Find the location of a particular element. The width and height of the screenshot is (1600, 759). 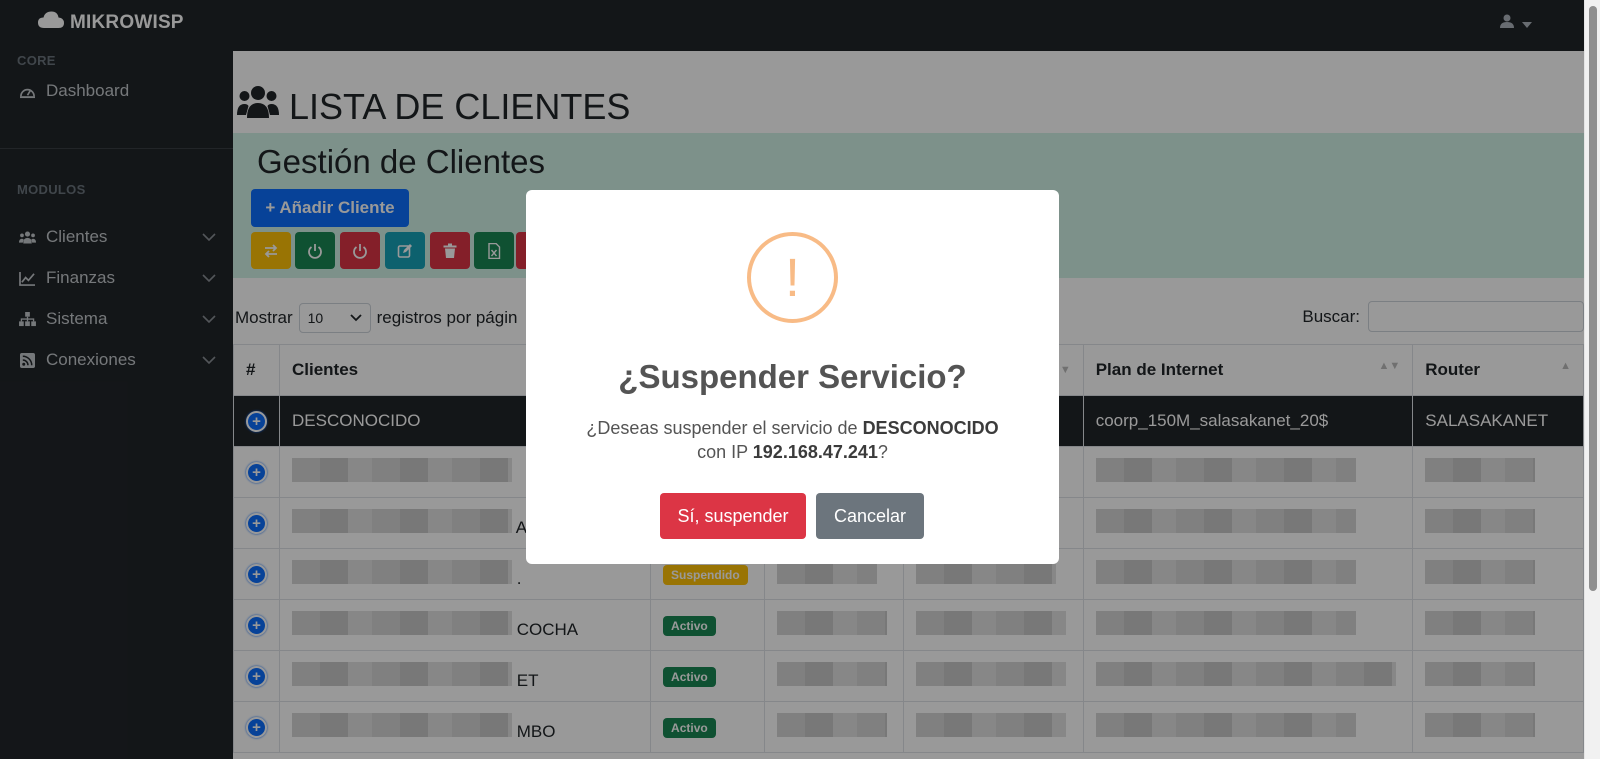

page-scrollbar is located at coordinates (1592, 379).